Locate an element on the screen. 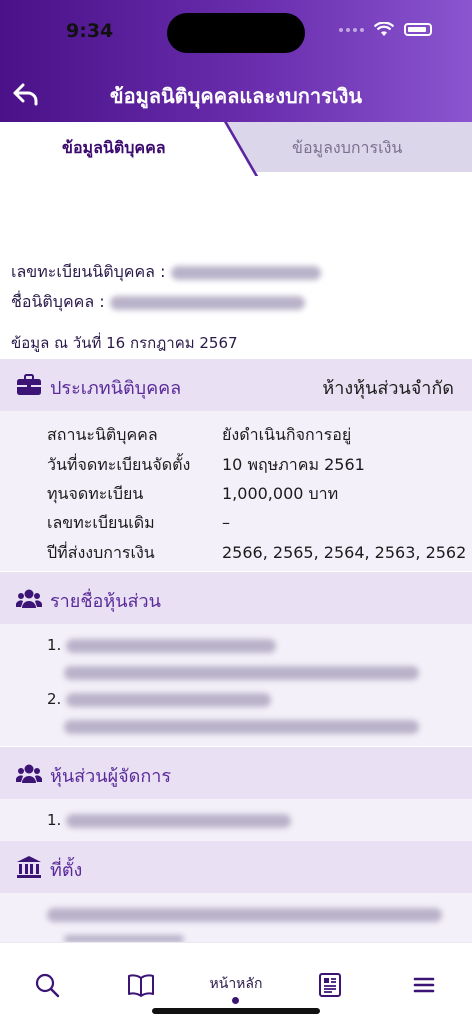 The image size is (472, 1024). detail-label: สถานะนิติบุคคล is located at coordinates (102, 434).